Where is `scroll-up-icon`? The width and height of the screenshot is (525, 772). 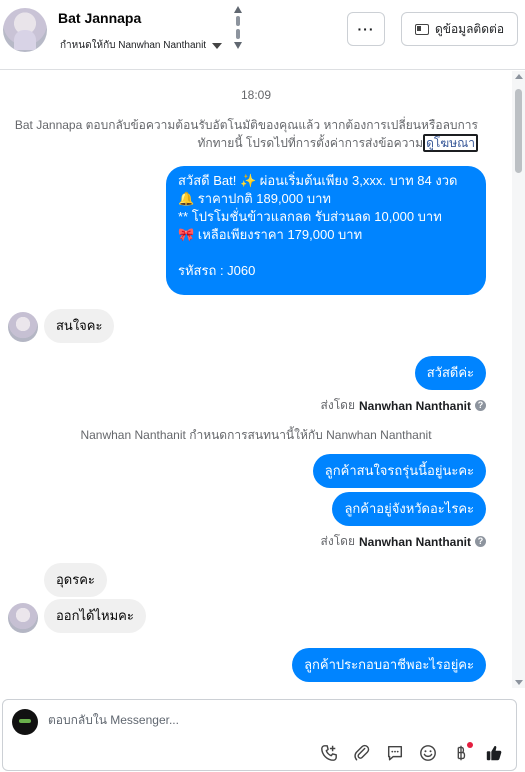 scroll-up-icon is located at coordinates (519, 76).